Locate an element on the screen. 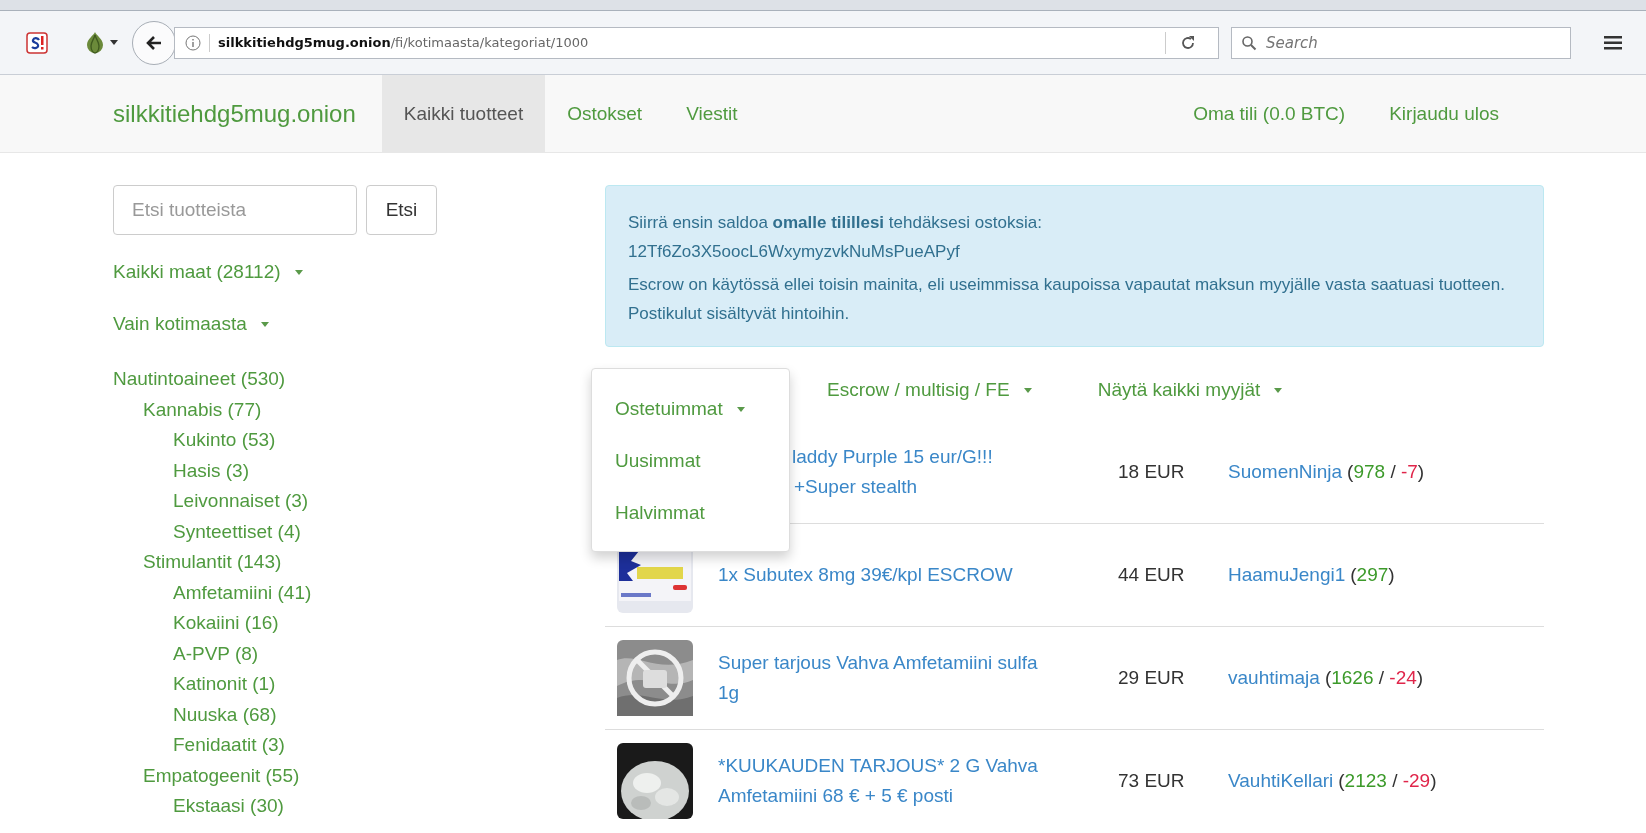 This screenshot has width=1646, height=833. sort-dropdown: Ostetuimmat is located at coordinates (690, 409).